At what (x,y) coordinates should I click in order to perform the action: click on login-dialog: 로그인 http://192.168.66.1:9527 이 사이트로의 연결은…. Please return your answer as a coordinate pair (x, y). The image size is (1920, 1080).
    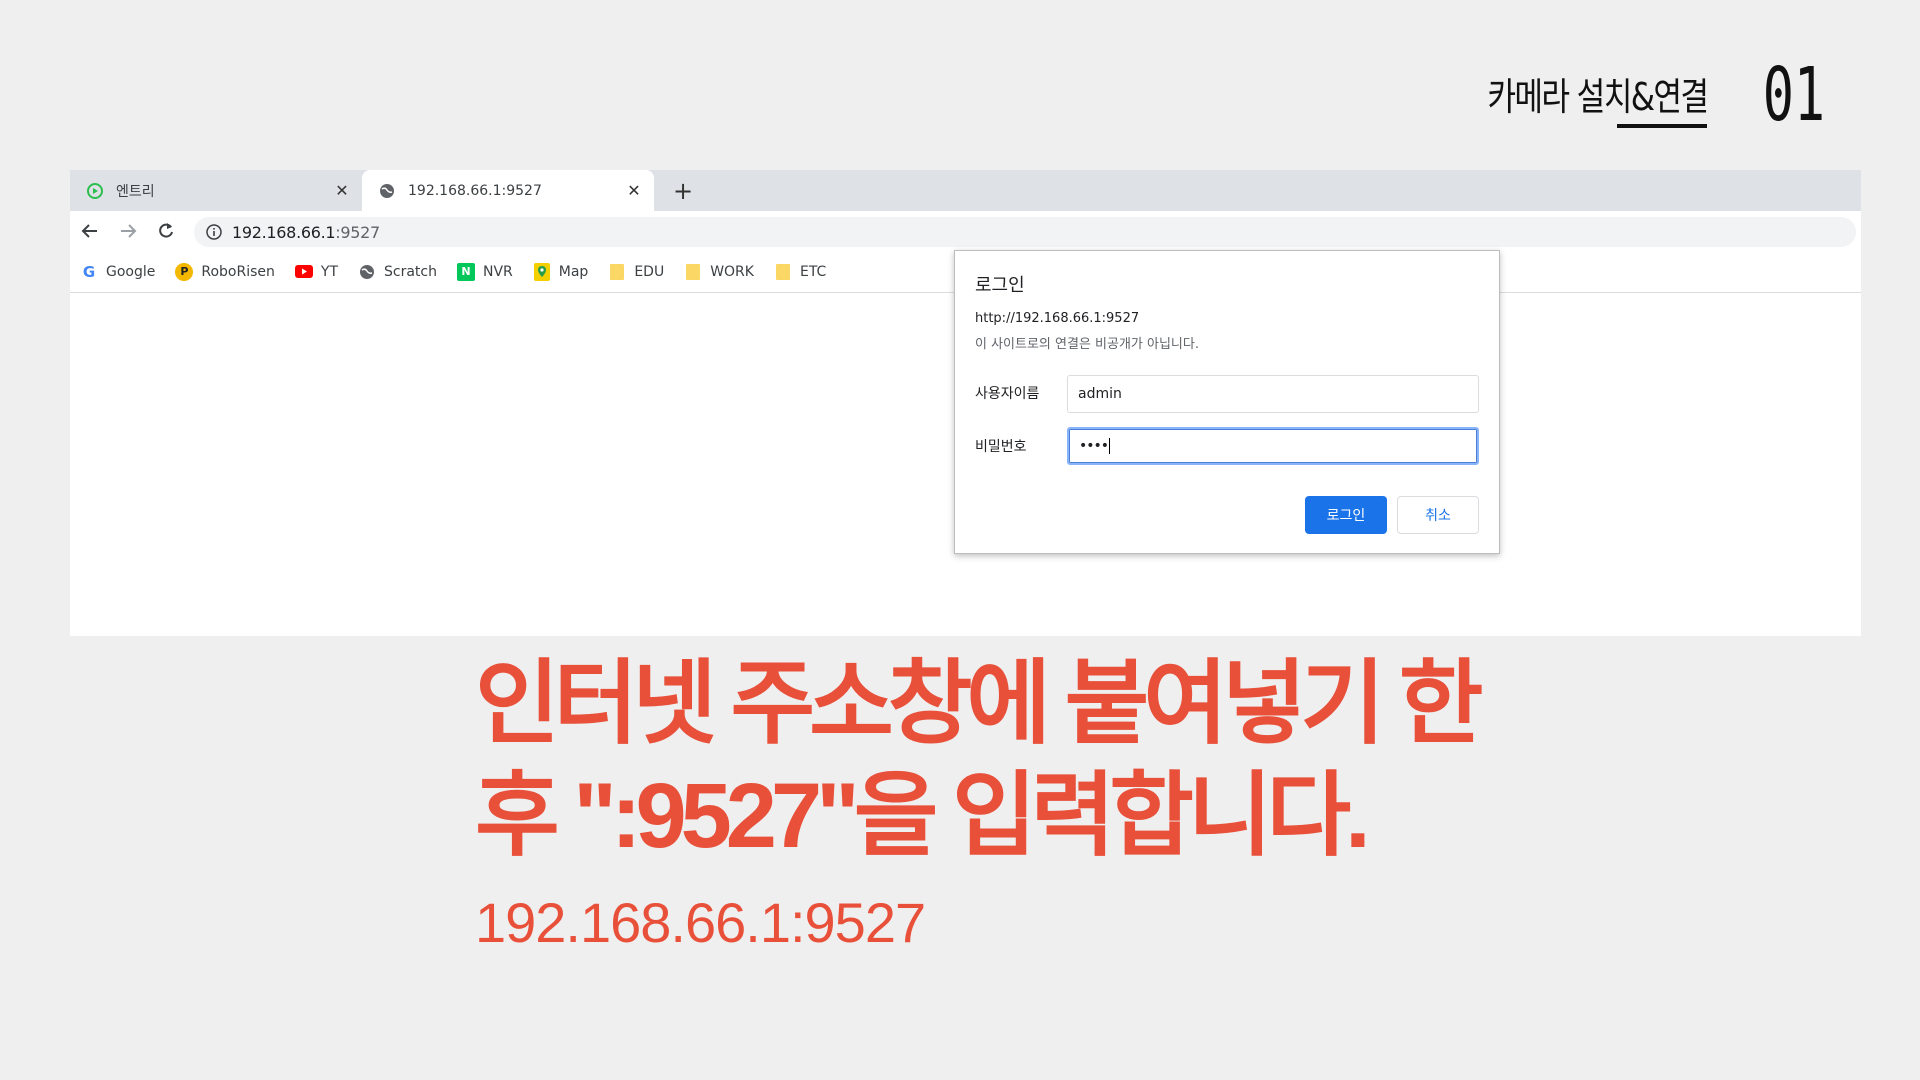
    Looking at the image, I should click on (1227, 402).